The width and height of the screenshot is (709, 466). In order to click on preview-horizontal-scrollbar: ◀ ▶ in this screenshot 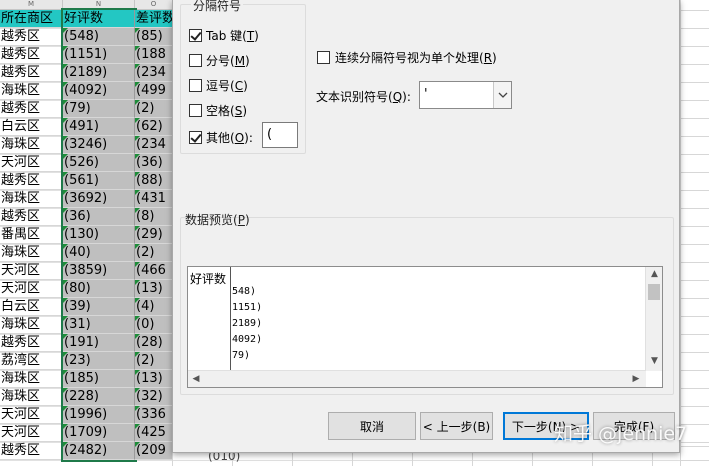, I will do `click(417, 378)`.